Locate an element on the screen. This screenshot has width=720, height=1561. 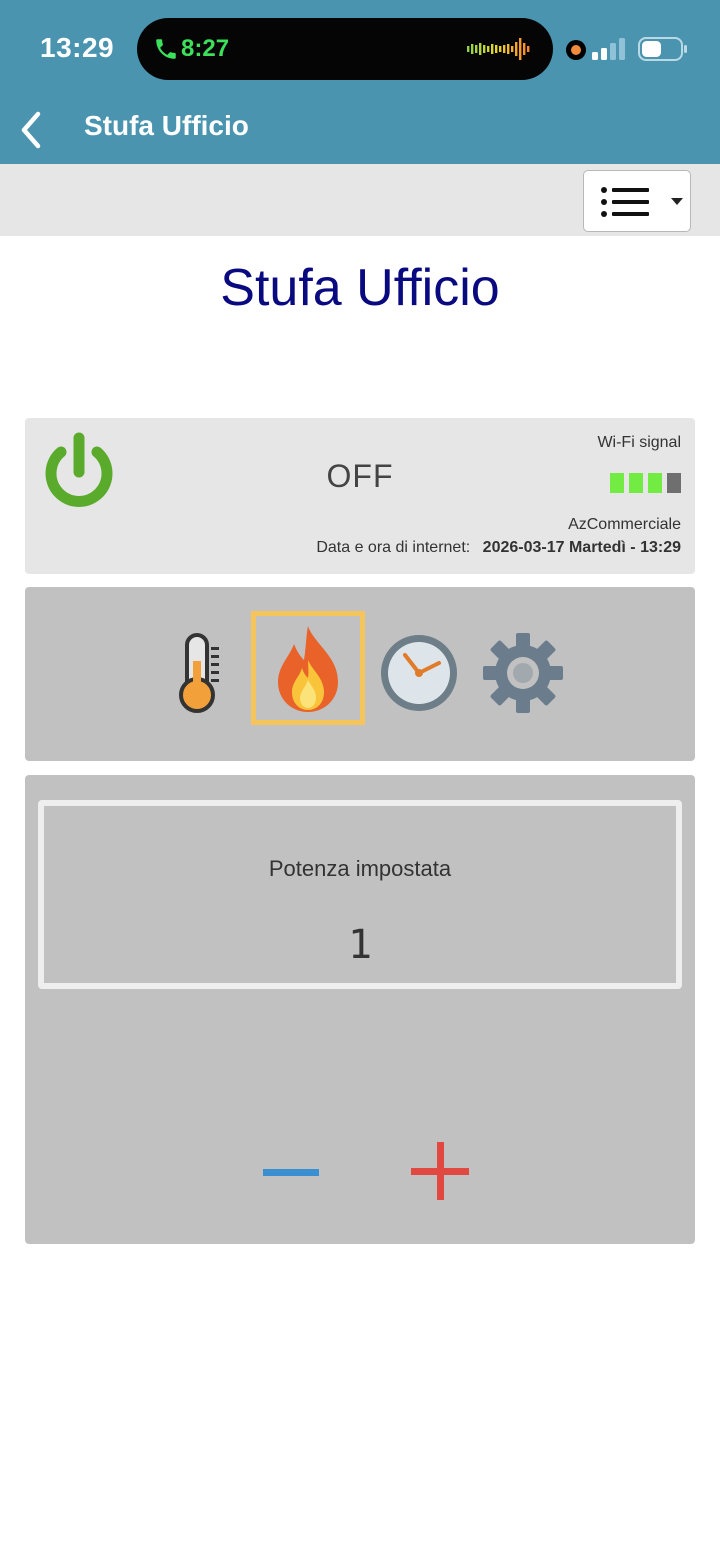
mode-flame-button is located at coordinates (308, 668).